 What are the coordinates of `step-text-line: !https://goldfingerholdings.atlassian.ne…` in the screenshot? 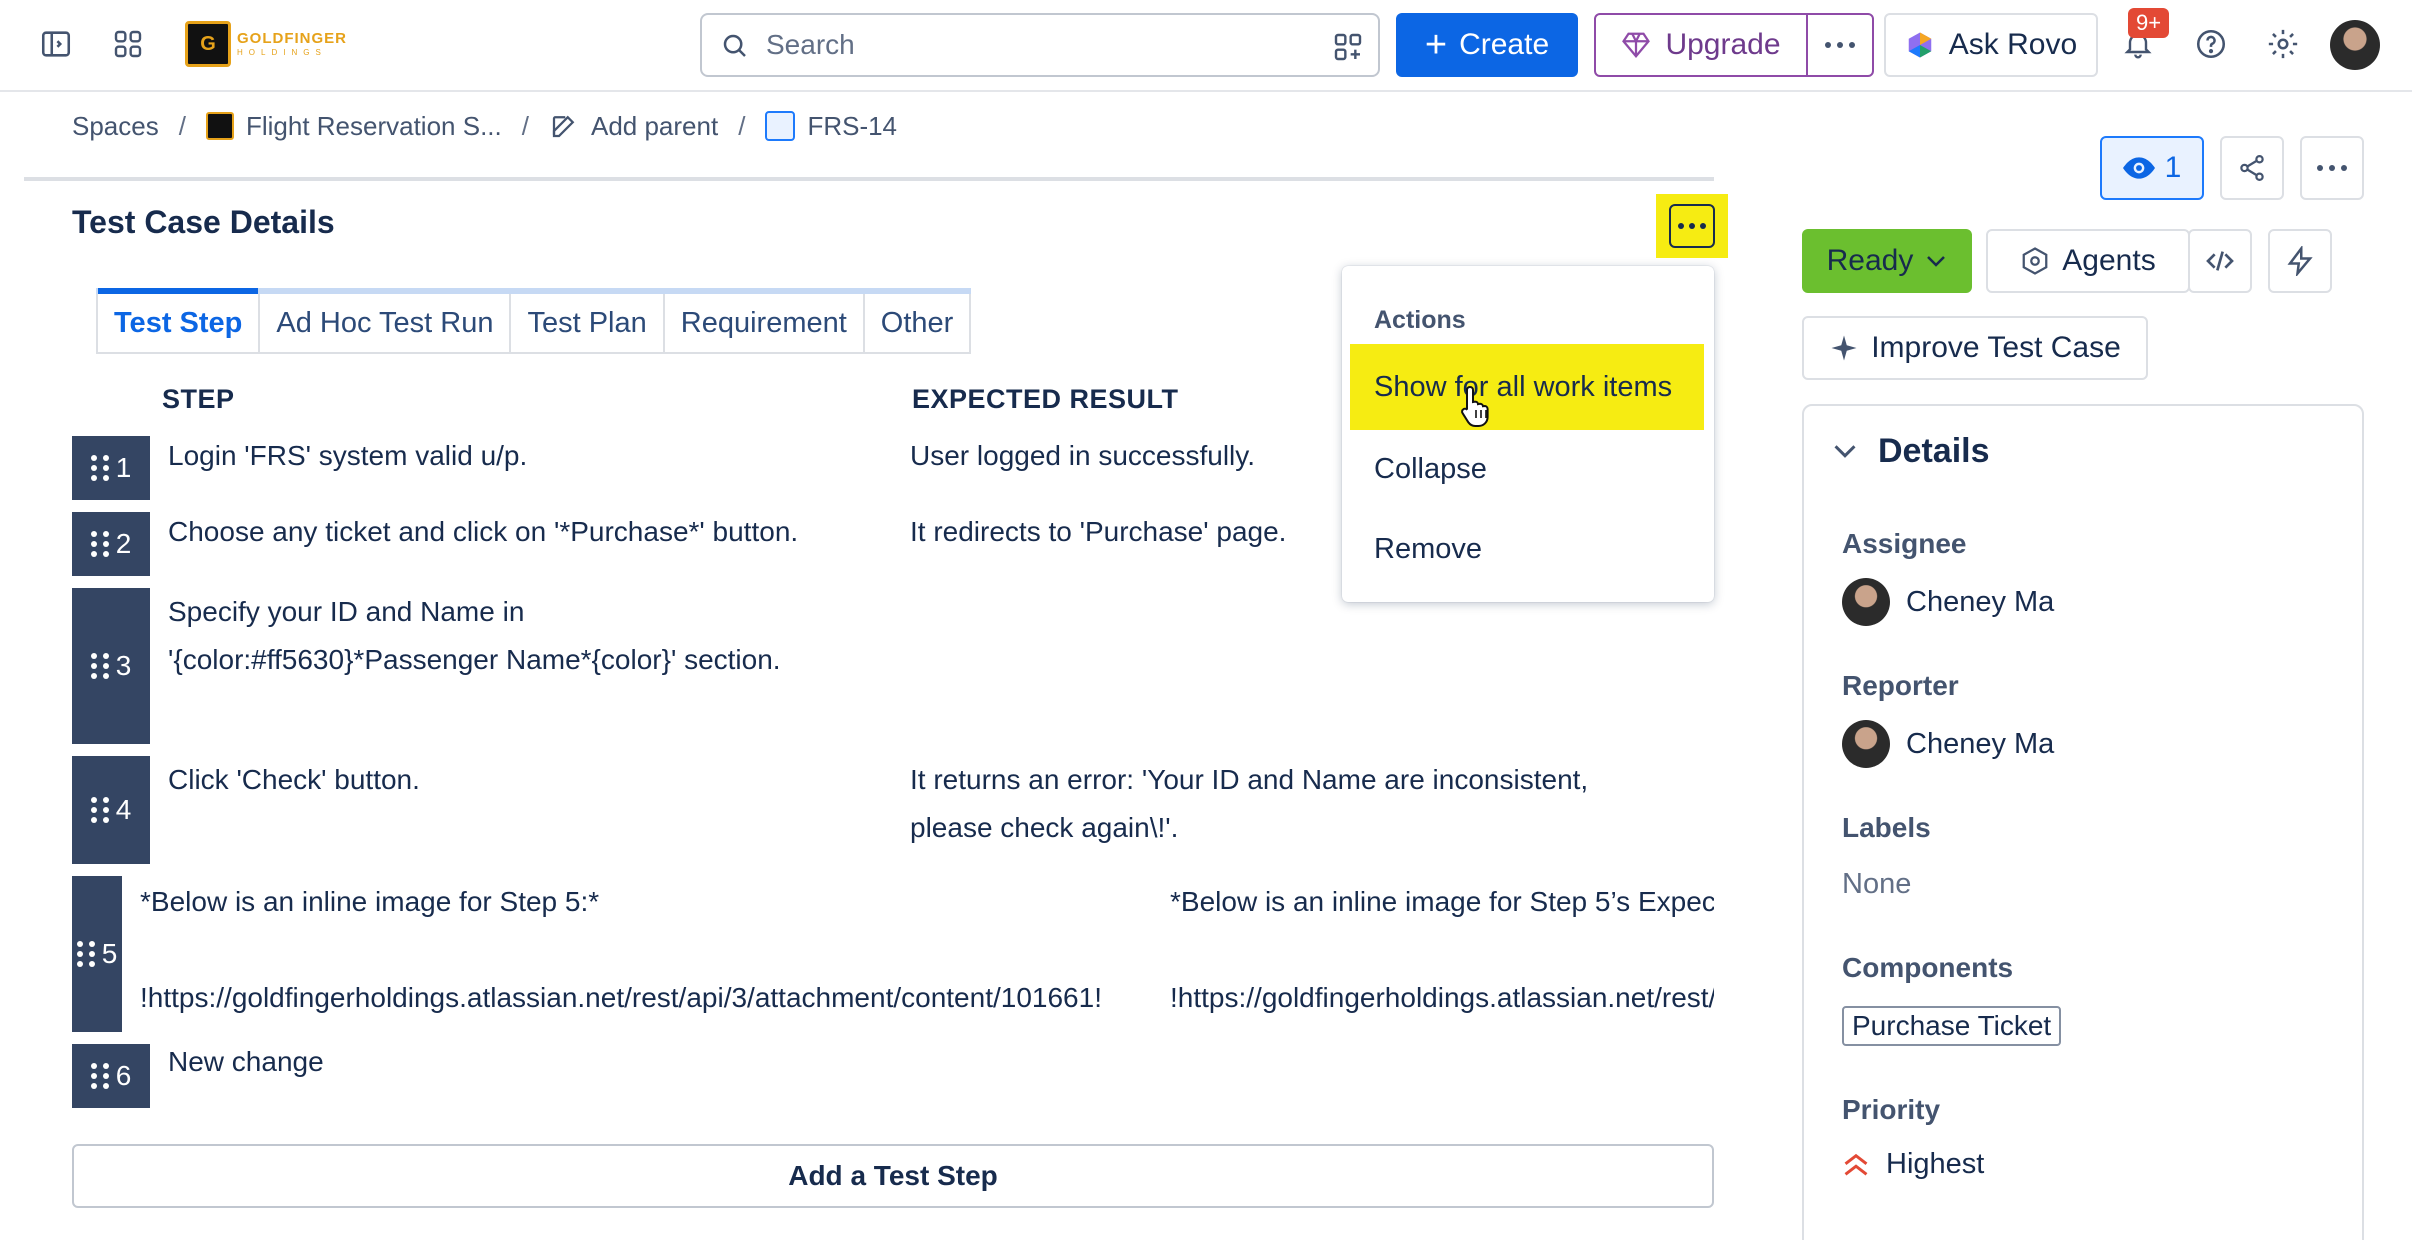 It's located at (621, 998).